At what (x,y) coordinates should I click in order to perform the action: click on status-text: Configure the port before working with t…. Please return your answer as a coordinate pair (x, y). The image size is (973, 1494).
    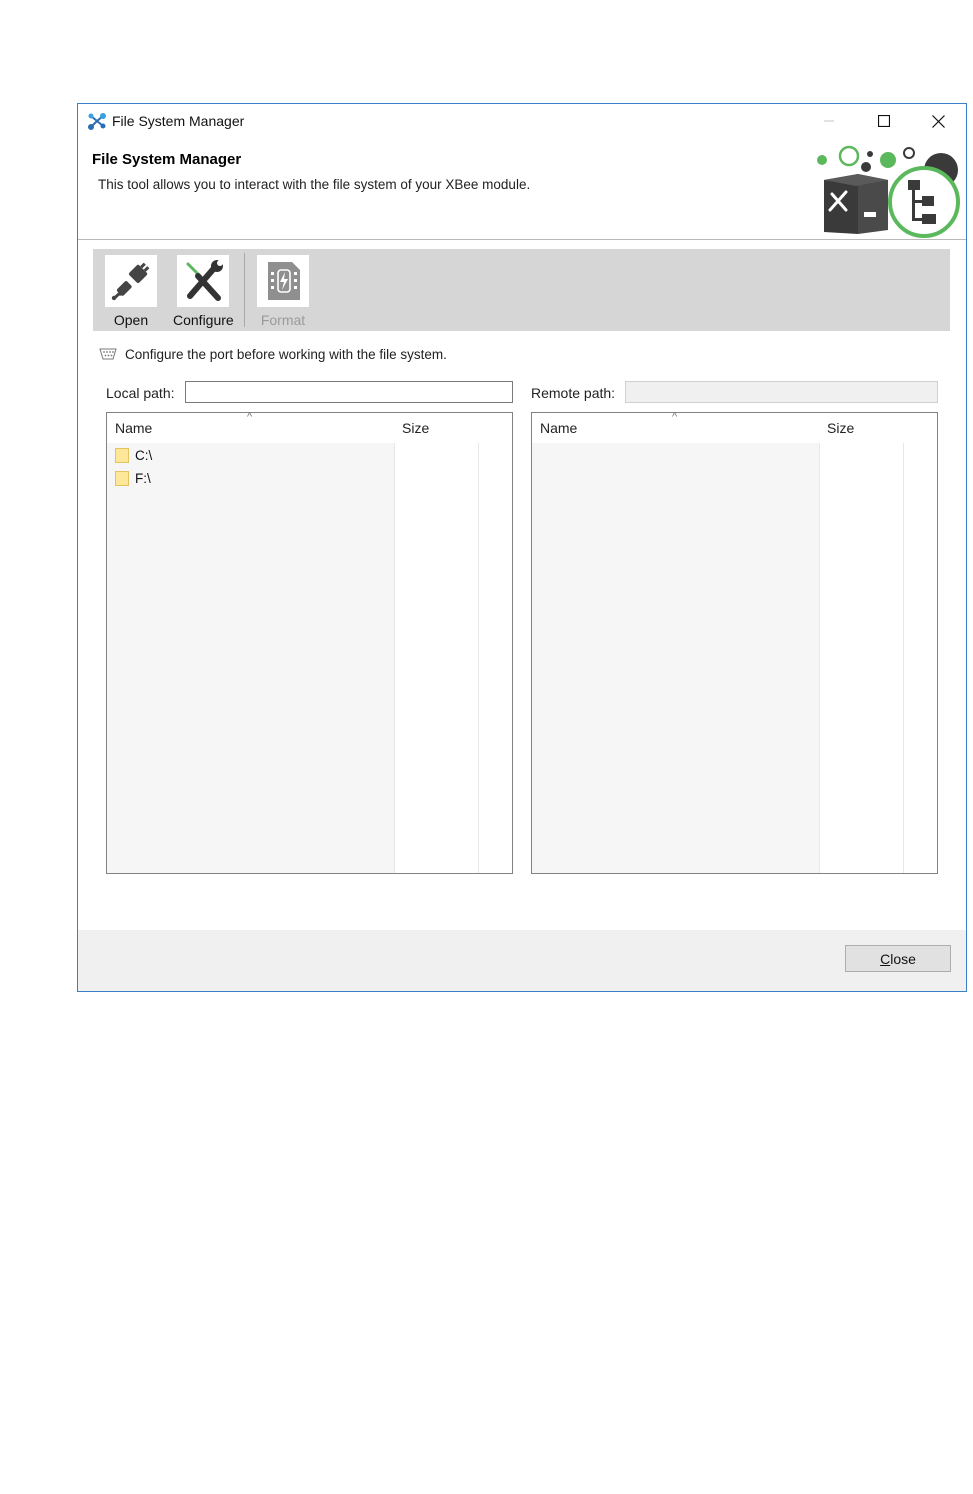
    Looking at the image, I should click on (286, 354).